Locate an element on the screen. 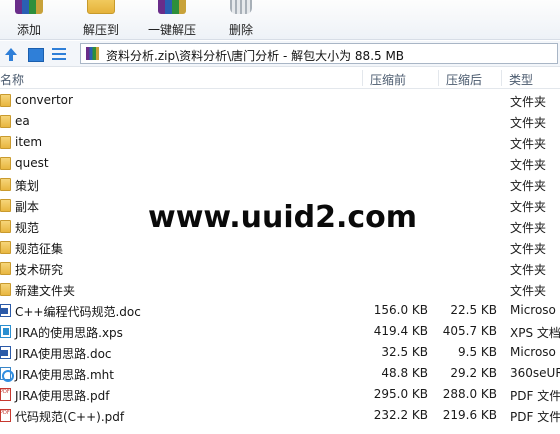 This screenshot has height=434, width=560. file-name: JIRA的使用思路.xps is located at coordinates (69, 333).